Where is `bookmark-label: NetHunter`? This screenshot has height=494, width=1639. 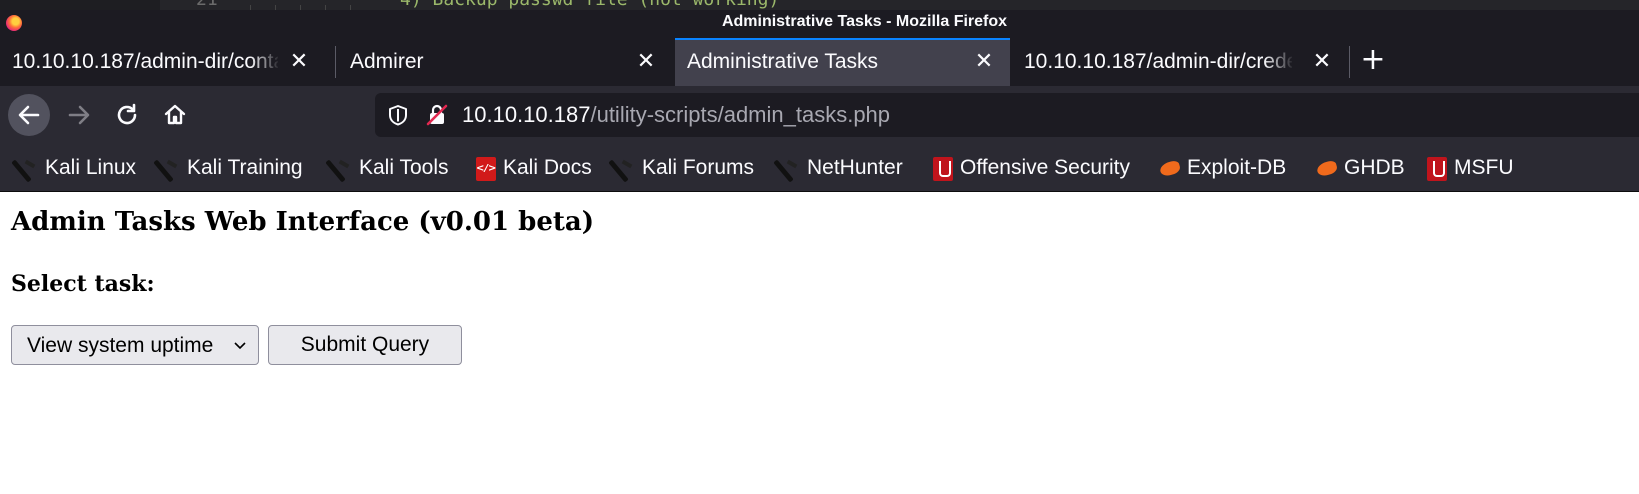
bookmark-label: NetHunter is located at coordinates (855, 167).